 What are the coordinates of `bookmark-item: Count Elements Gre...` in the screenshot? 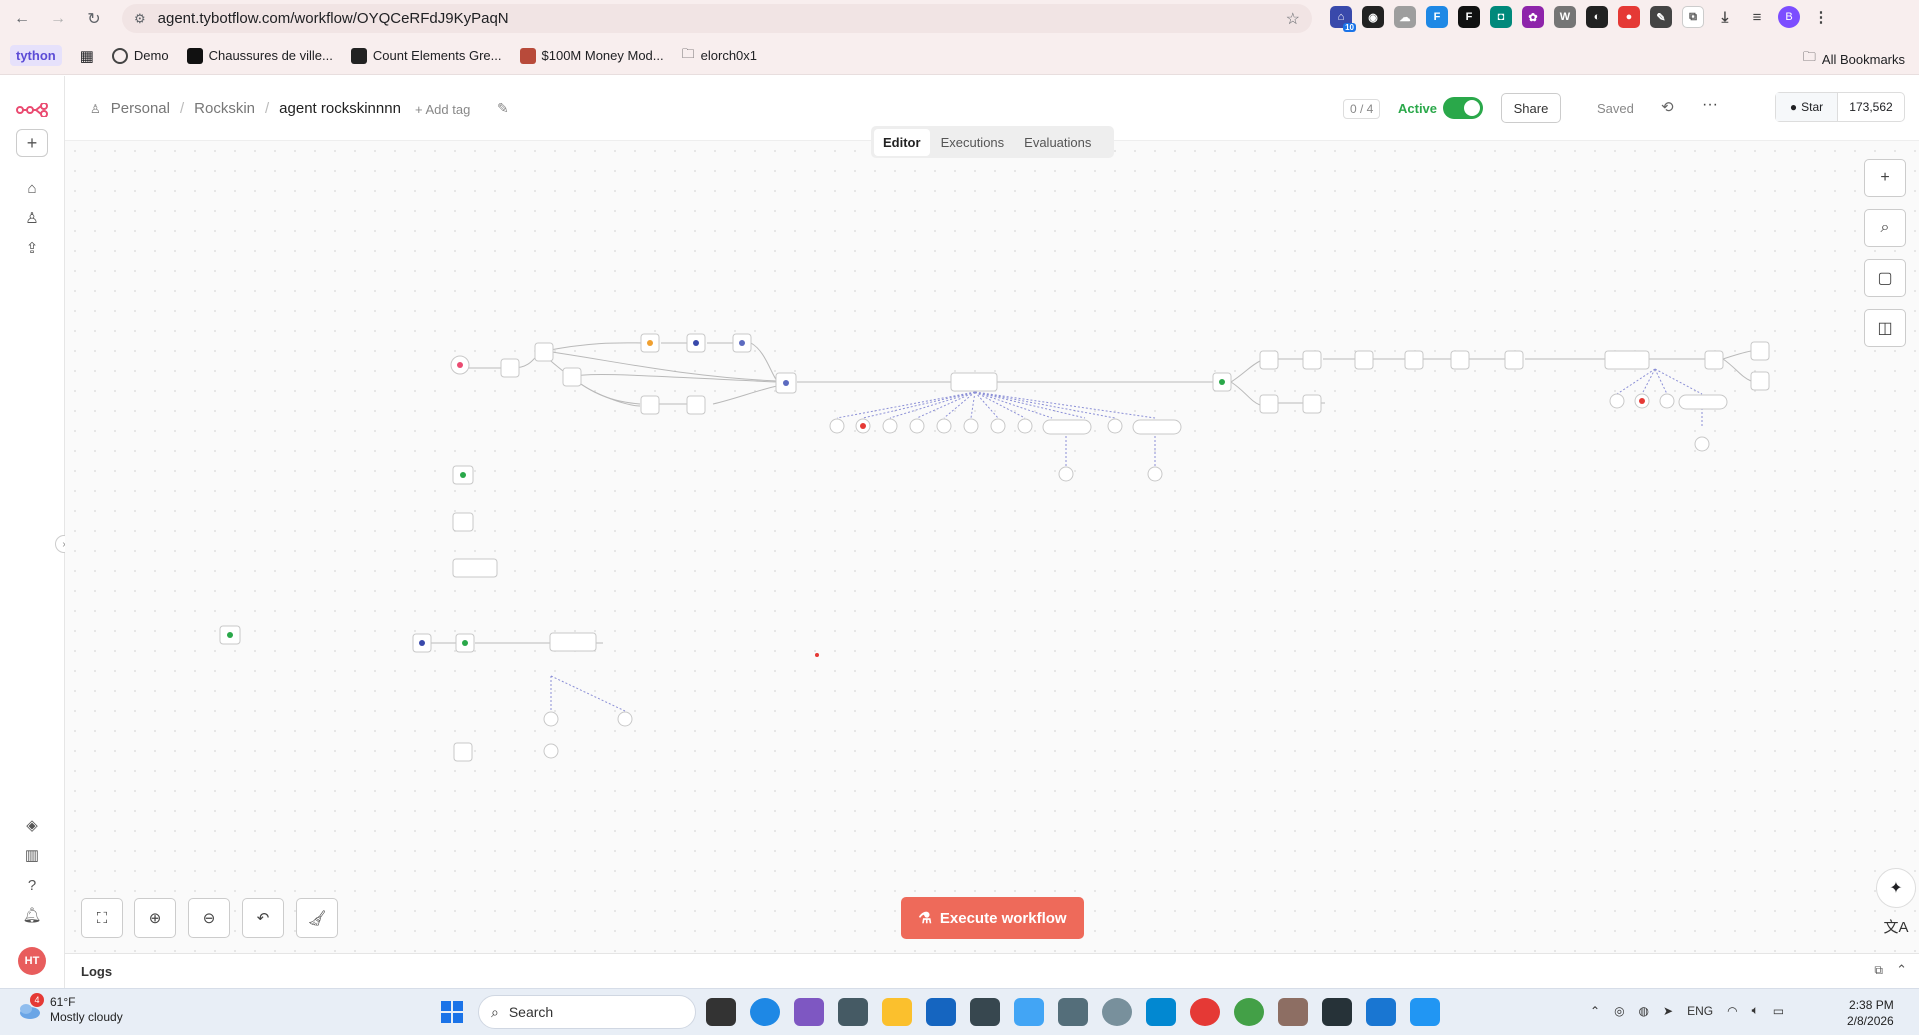 It's located at (426, 55).